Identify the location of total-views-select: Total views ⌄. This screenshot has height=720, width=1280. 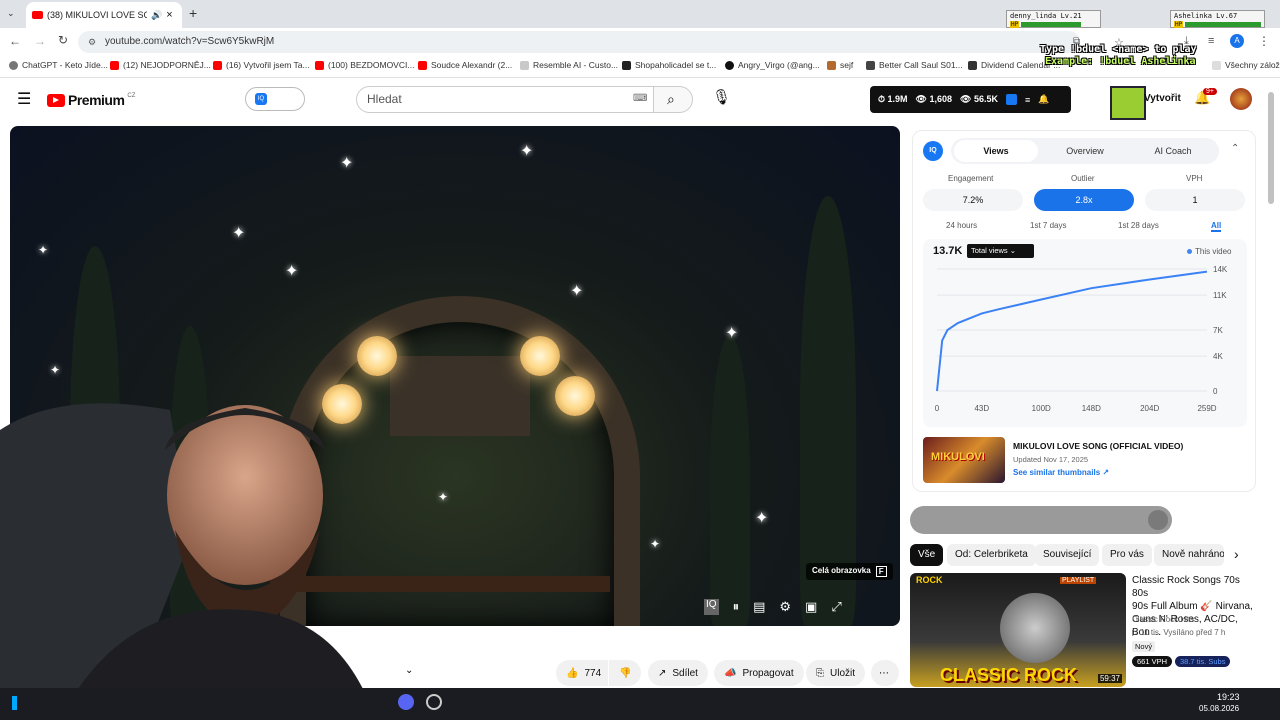
(1000, 251).